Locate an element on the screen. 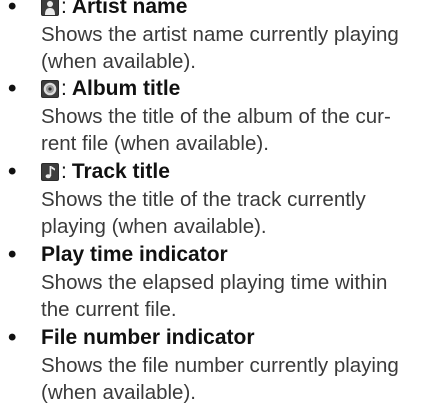  item-description-line: Shows the title of the track currently is located at coordinates (203, 199).